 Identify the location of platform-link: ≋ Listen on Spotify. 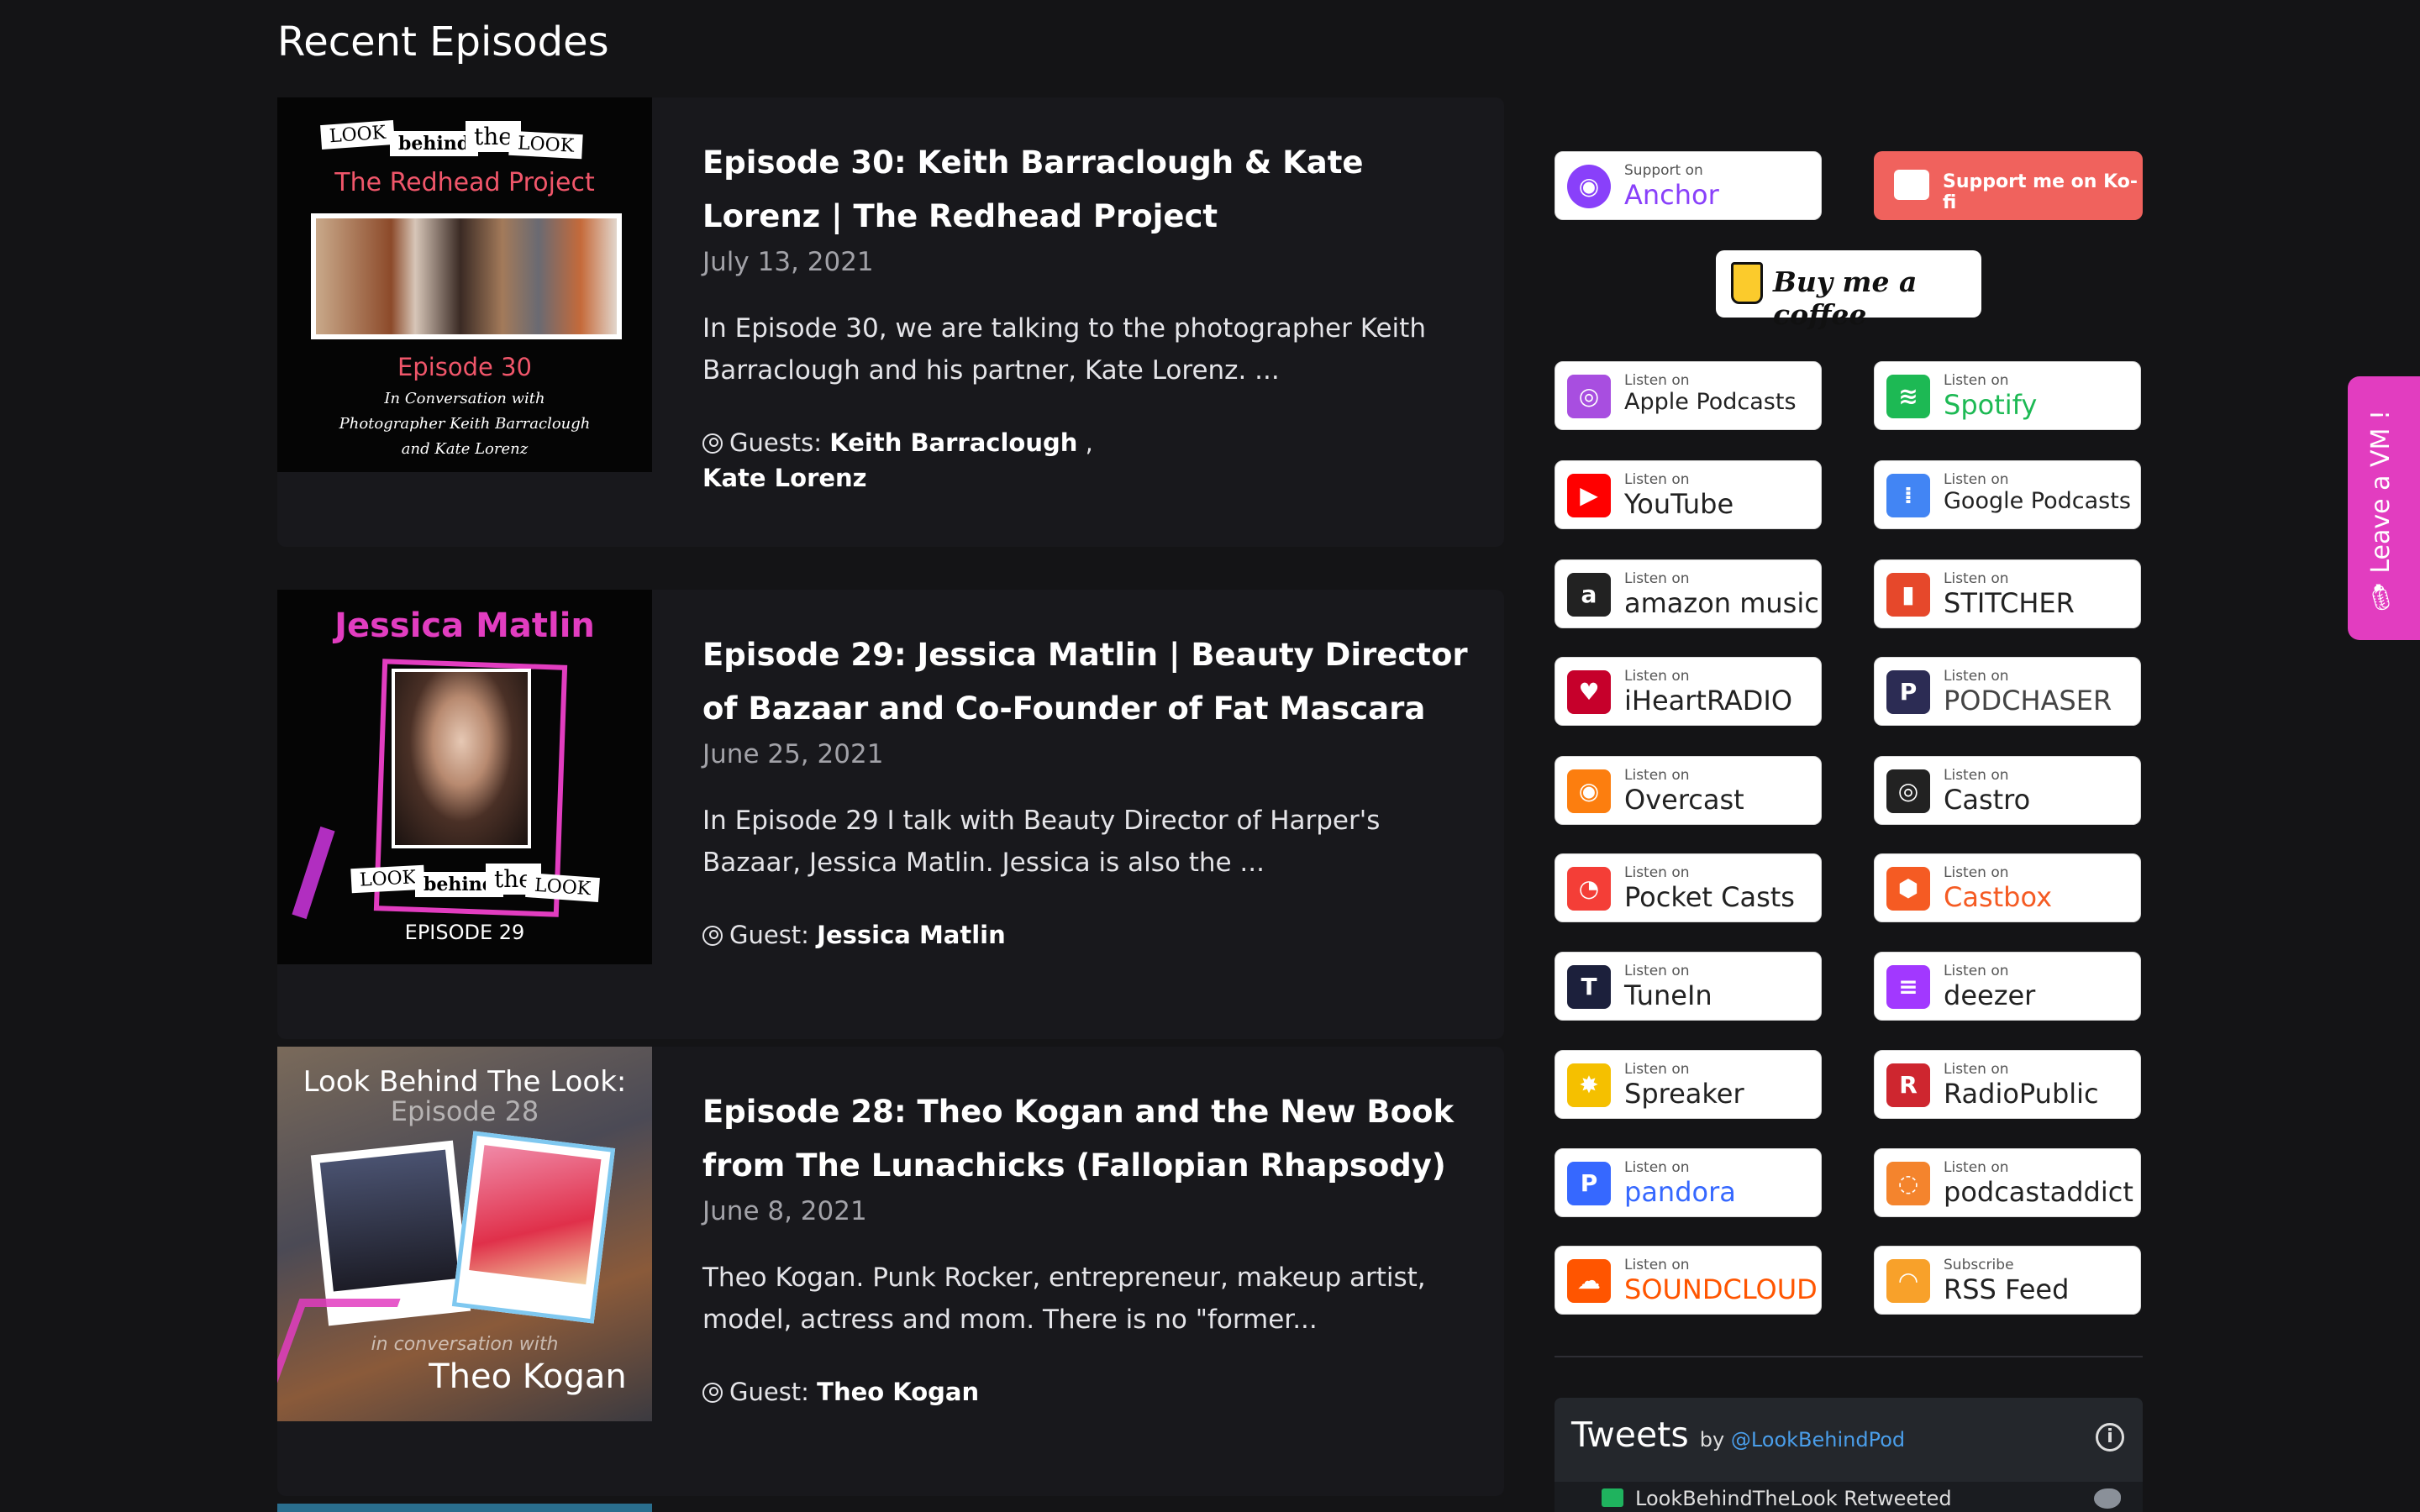
(2007, 395).